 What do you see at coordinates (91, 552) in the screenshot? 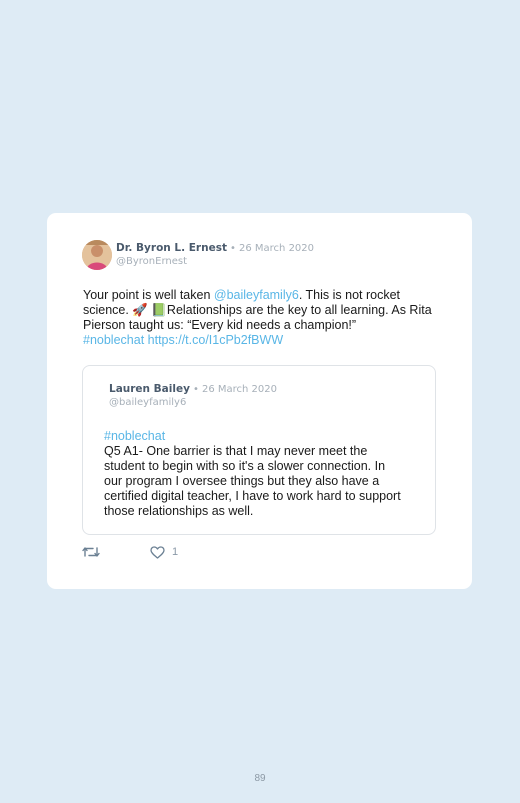
I see `retweet-icon` at bounding box center [91, 552].